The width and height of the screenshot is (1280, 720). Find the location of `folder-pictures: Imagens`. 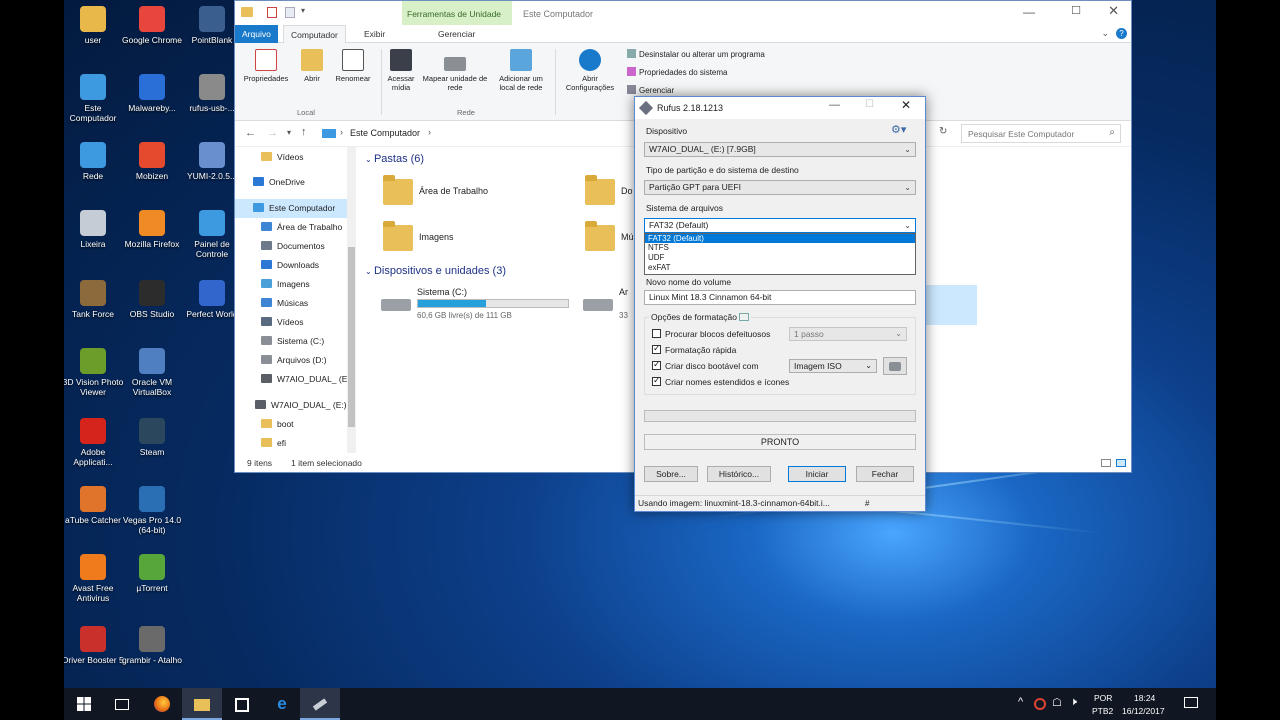

folder-pictures: Imagens is located at coordinates (418, 236).